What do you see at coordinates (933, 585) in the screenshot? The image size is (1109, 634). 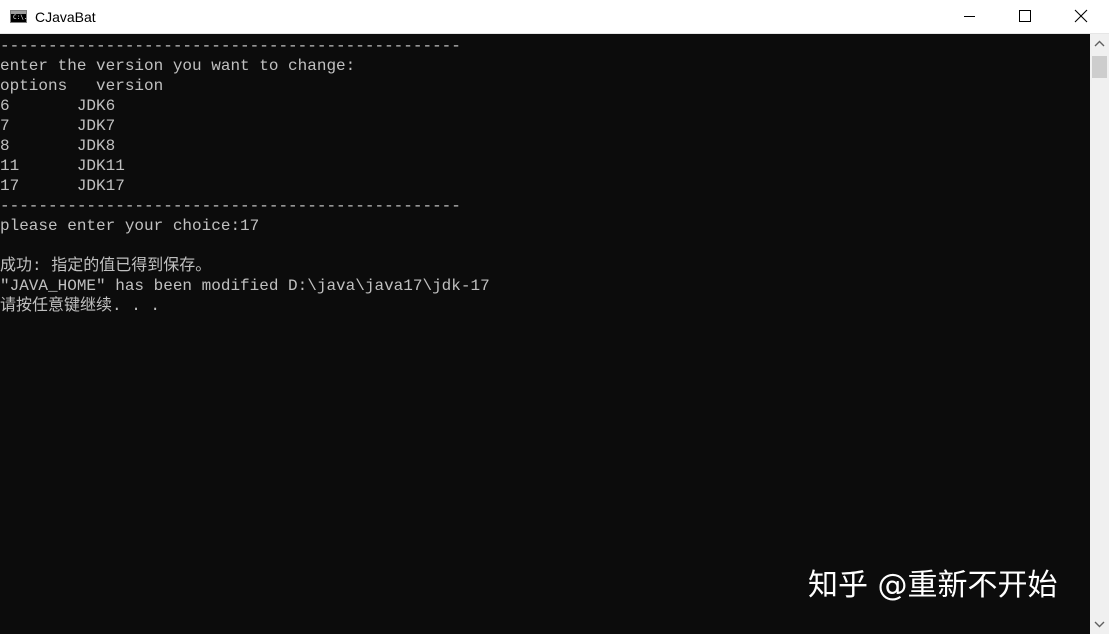 I see `watermark-text: 知乎 @重新不开始` at bounding box center [933, 585].